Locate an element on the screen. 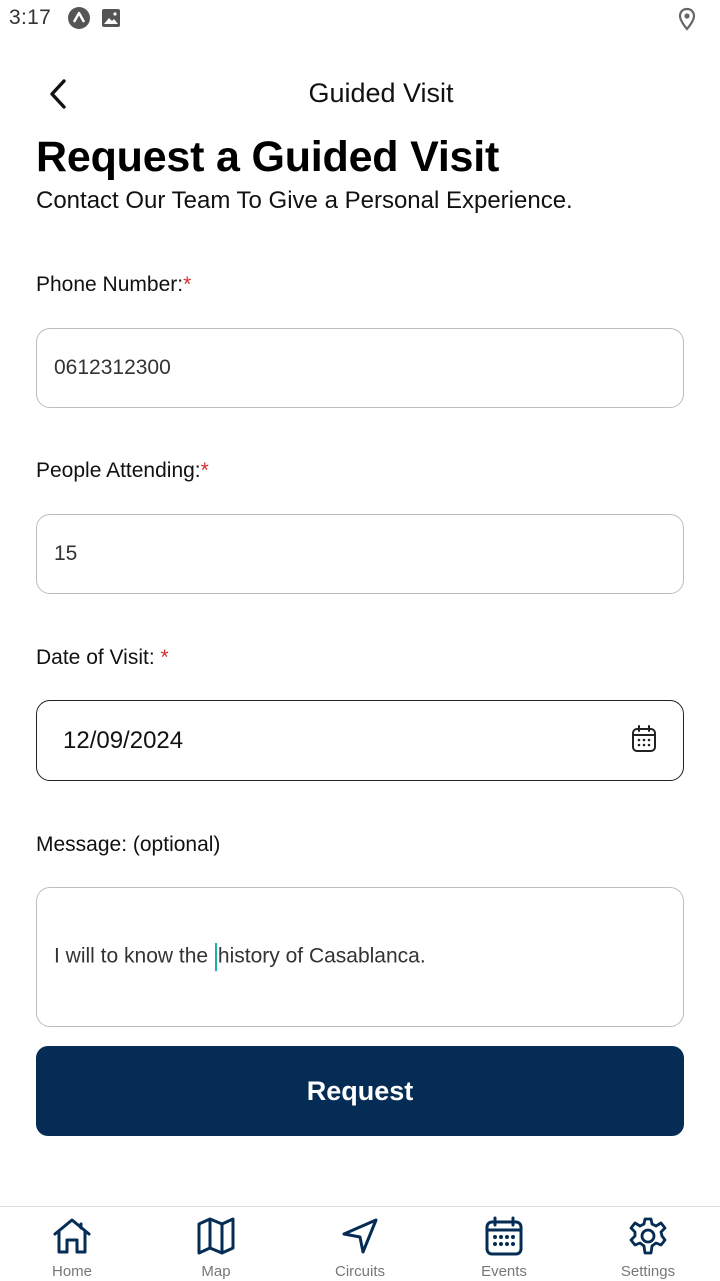 This screenshot has width=720, height=1281. people-input: 15 is located at coordinates (360, 554).